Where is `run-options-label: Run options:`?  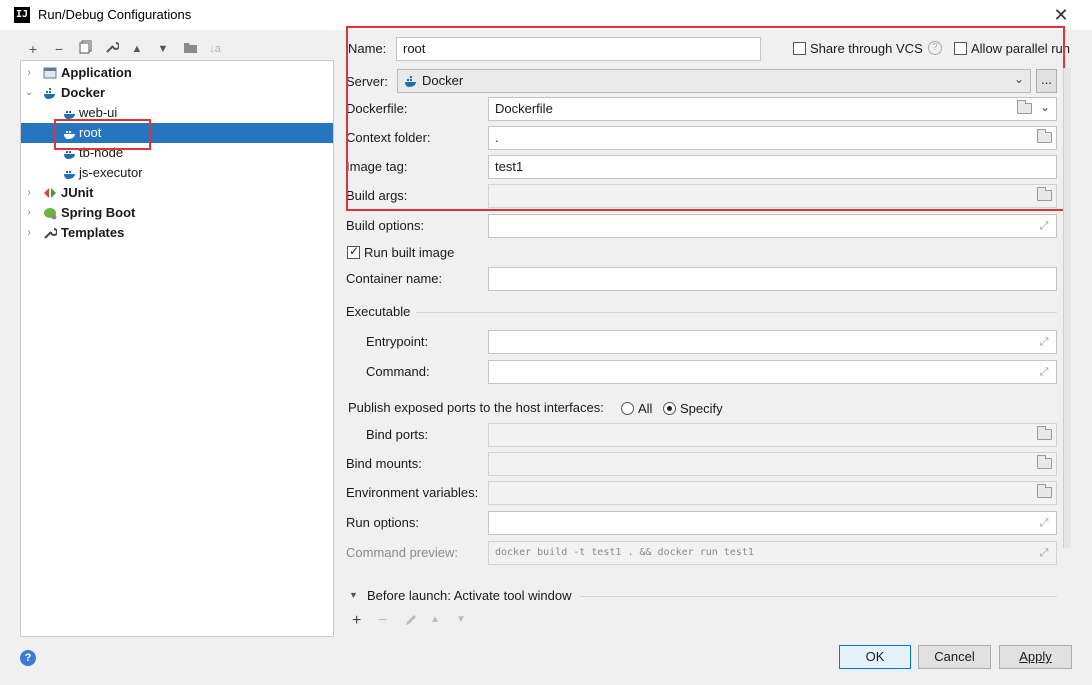 run-options-label: Run options: is located at coordinates (382, 522).